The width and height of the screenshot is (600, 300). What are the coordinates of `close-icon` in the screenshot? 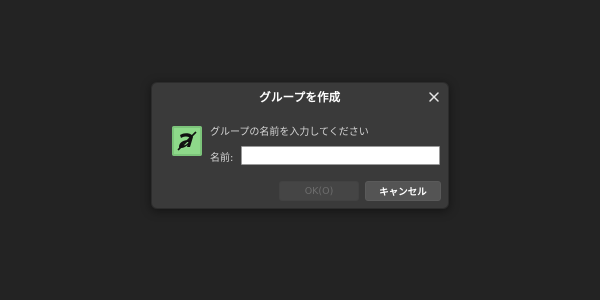 It's located at (434, 97).